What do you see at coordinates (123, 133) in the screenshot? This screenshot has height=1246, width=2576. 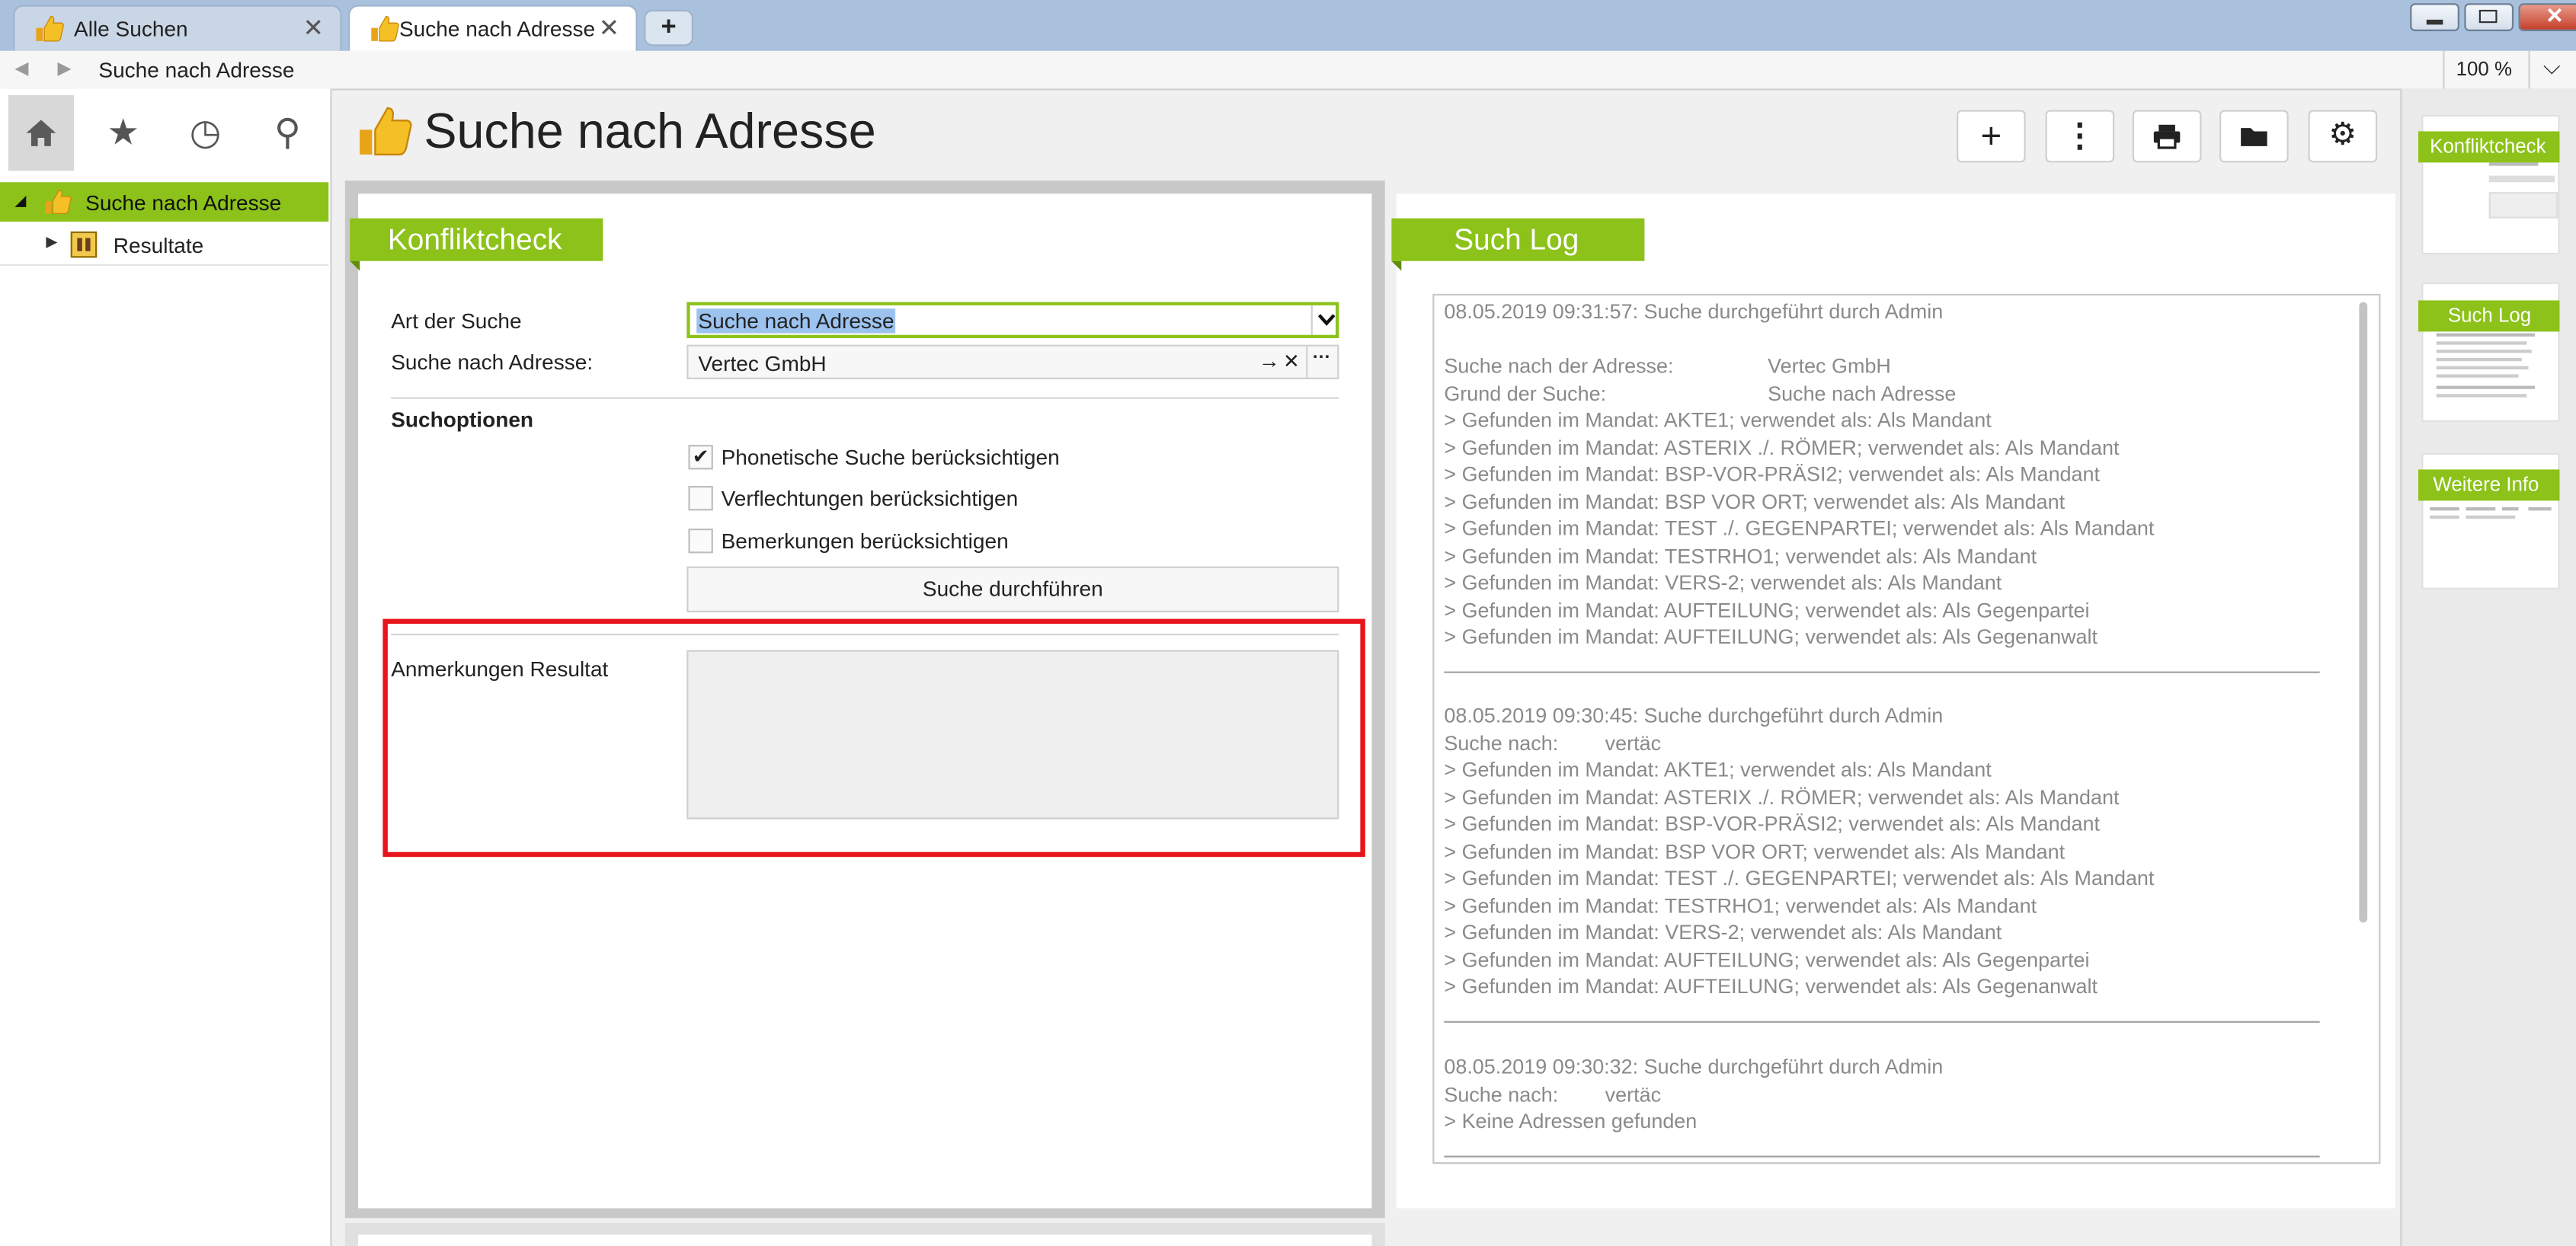 I see `favorites-star-icon: ★` at bounding box center [123, 133].